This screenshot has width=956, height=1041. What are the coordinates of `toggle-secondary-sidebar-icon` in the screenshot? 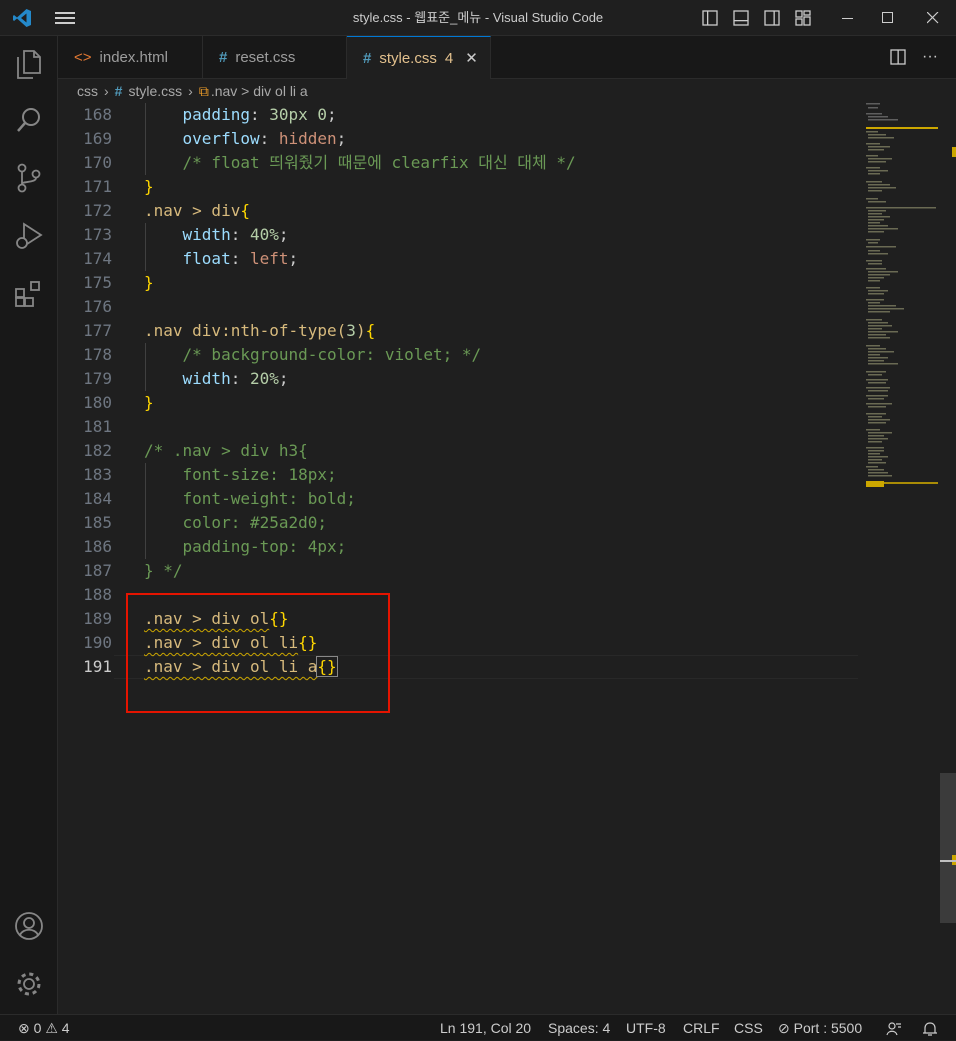 It's located at (772, 18).